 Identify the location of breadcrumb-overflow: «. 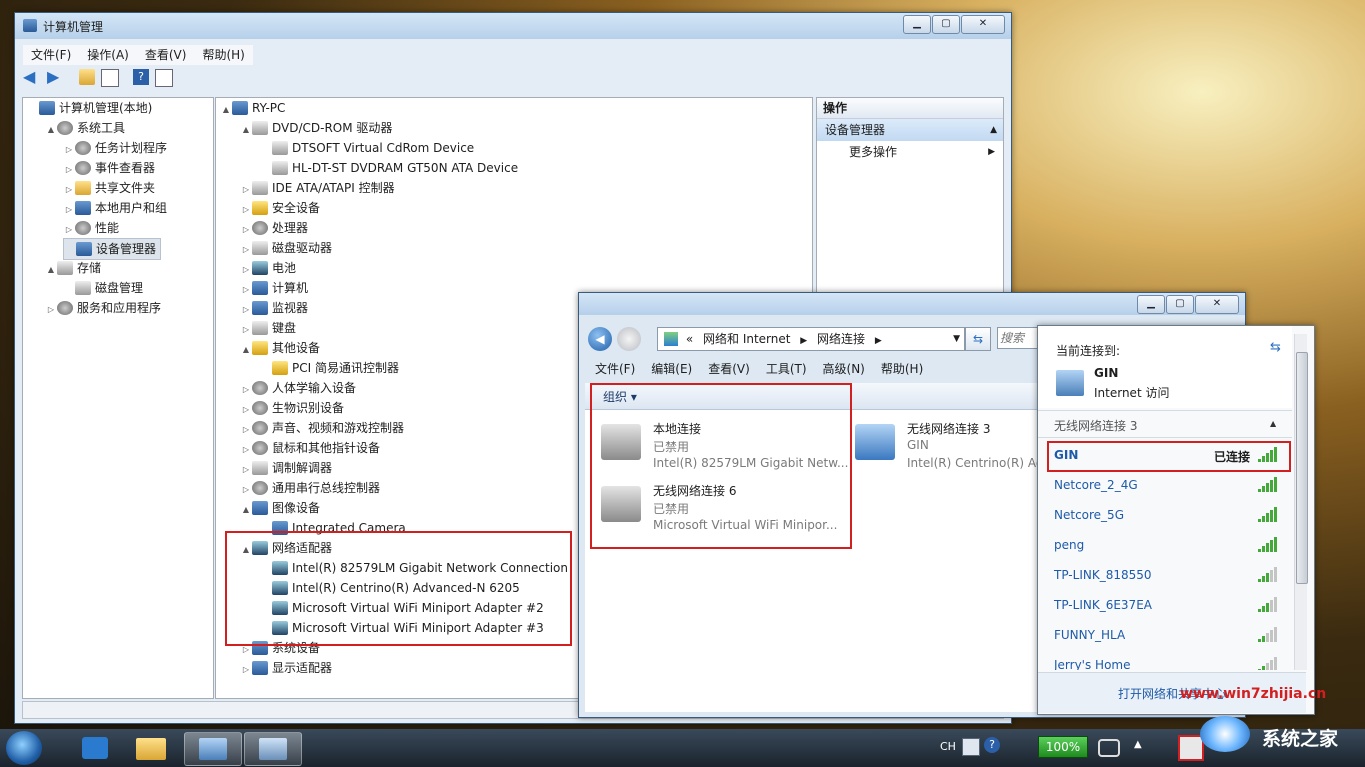
(689, 339).